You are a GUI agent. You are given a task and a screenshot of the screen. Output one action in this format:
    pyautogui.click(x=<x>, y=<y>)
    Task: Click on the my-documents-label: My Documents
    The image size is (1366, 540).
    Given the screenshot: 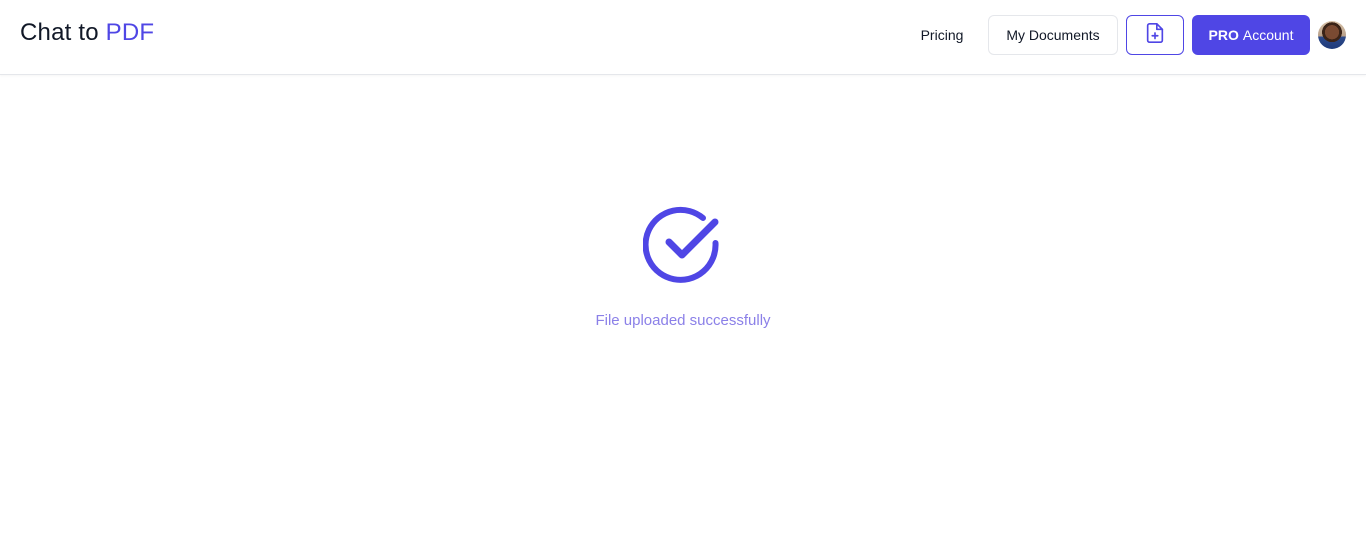 What is the action you would take?
    pyautogui.click(x=1053, y=35)
    